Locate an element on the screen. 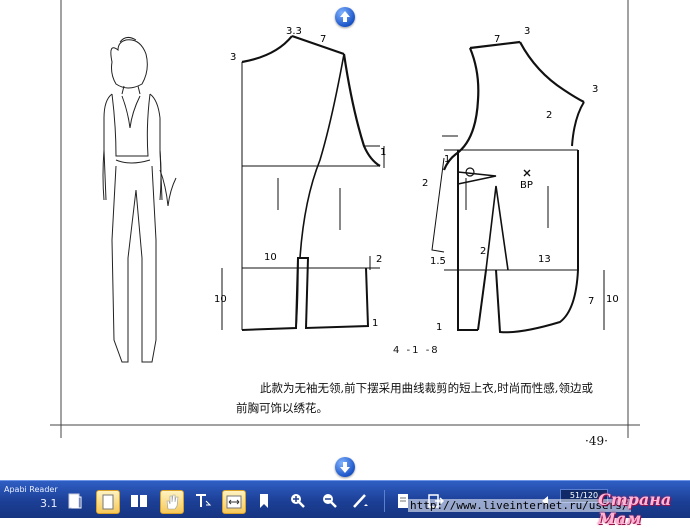 This screenshot has width=690, height=528. label-back-neck-depth: 3 is located at coordinates (233, 57).